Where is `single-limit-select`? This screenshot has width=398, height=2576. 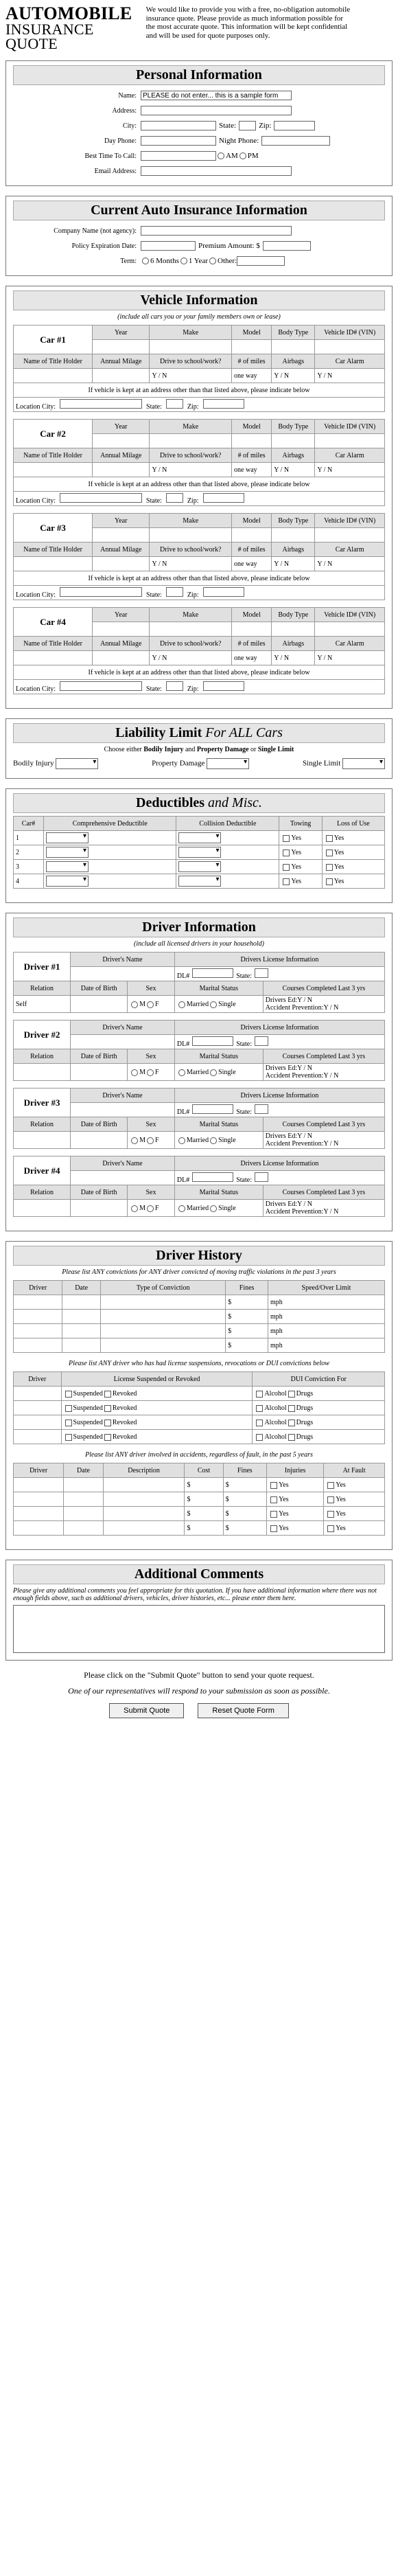
single-limit-select is located at coordinates (364, 764).